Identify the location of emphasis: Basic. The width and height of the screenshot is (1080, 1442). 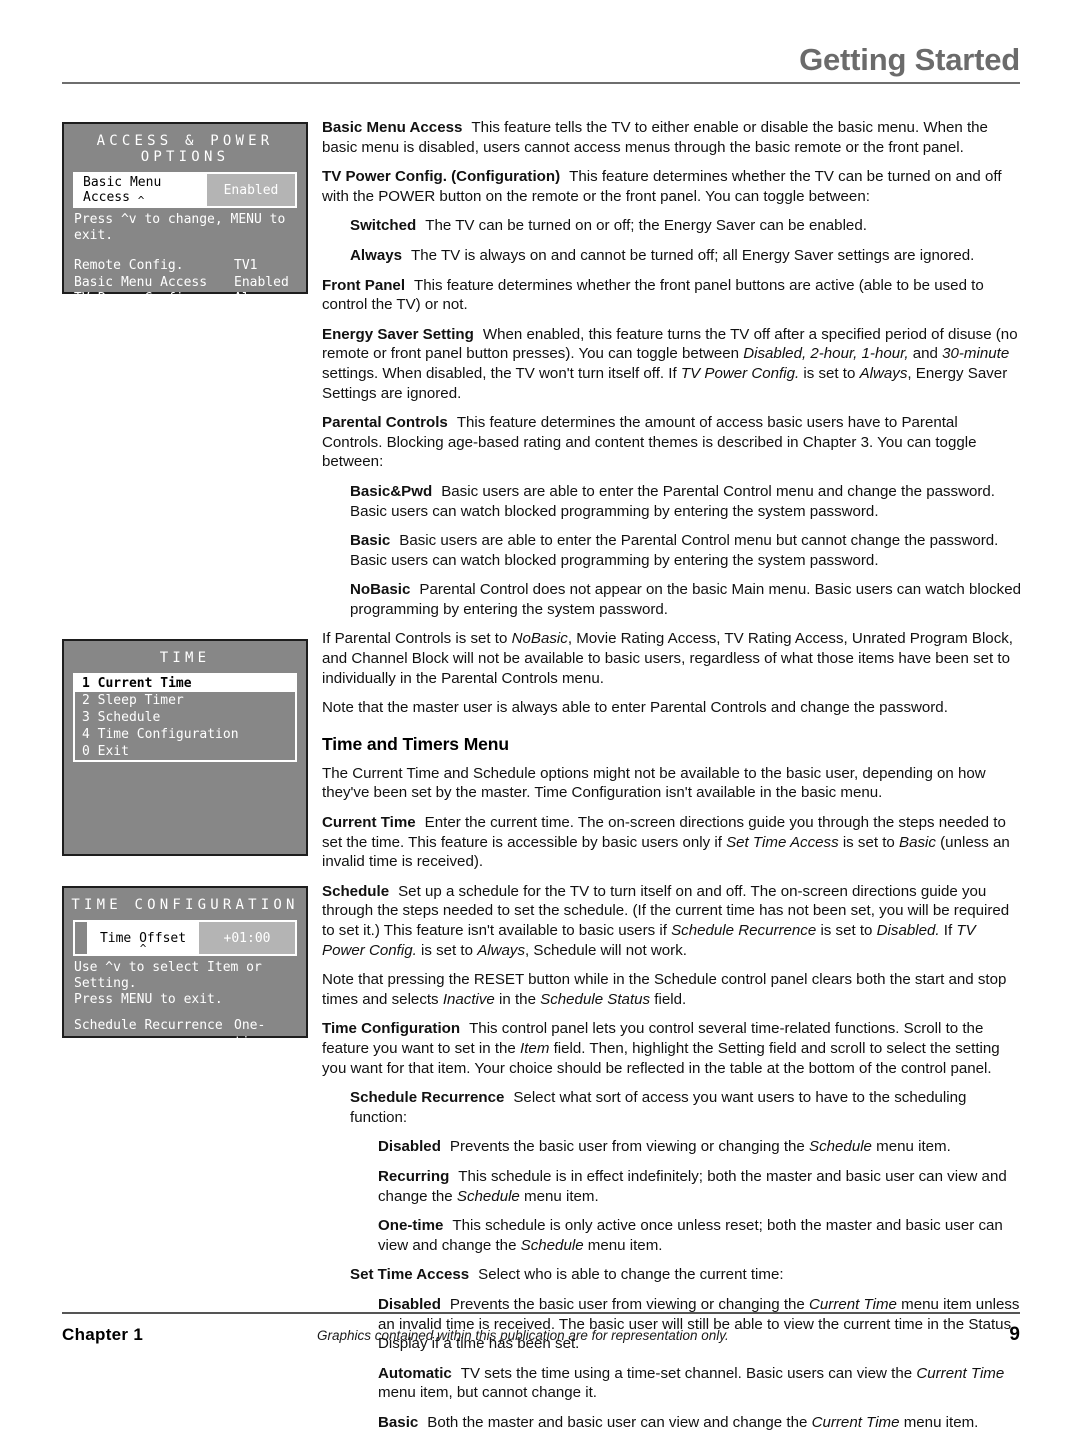
(917, 842).